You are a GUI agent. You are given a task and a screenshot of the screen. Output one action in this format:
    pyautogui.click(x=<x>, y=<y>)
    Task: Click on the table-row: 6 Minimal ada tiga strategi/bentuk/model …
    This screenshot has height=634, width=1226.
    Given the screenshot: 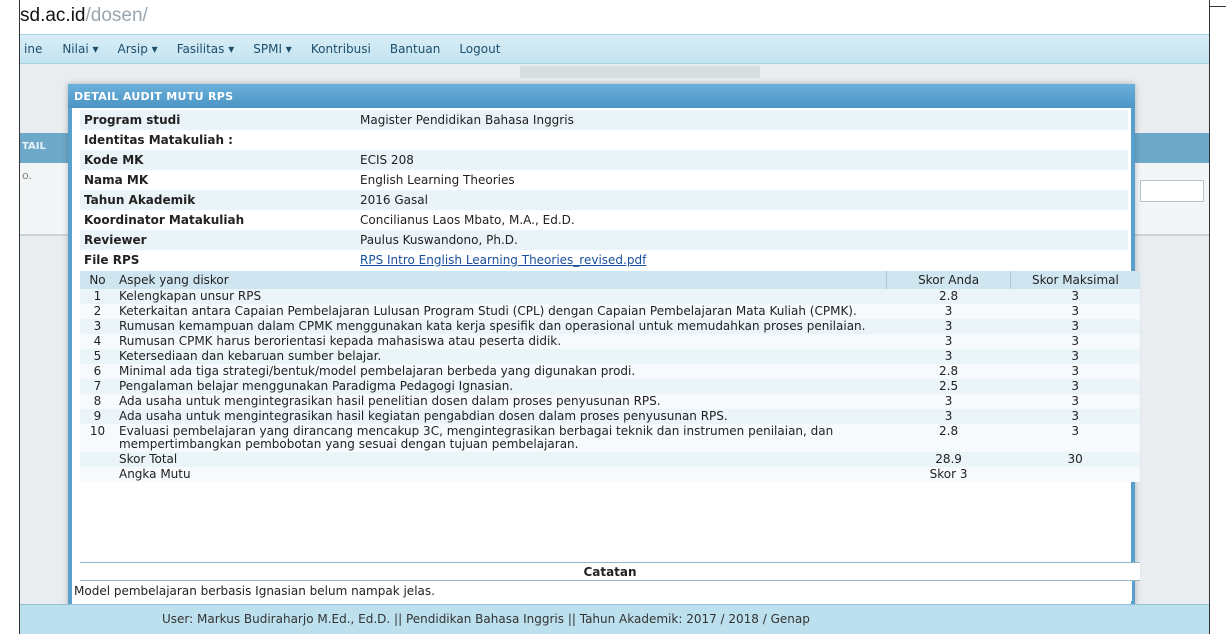 What is the action you would take?
    pyautogui.click(x=610, y=371)
    